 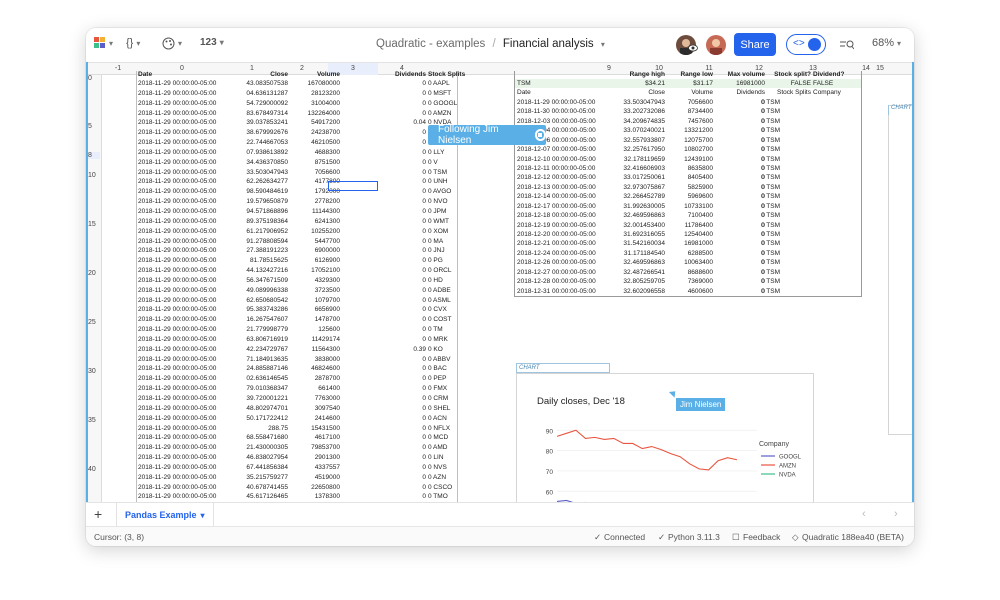 I want to click on column-heading: Dividends, so click(x=740, y=92).